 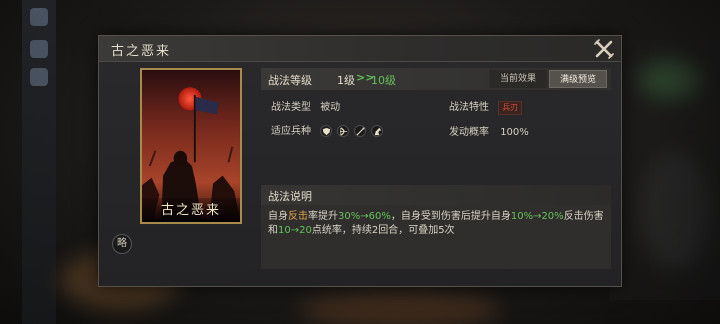 I want to click on description-header: 战法说明, so click(x=436, y=195).